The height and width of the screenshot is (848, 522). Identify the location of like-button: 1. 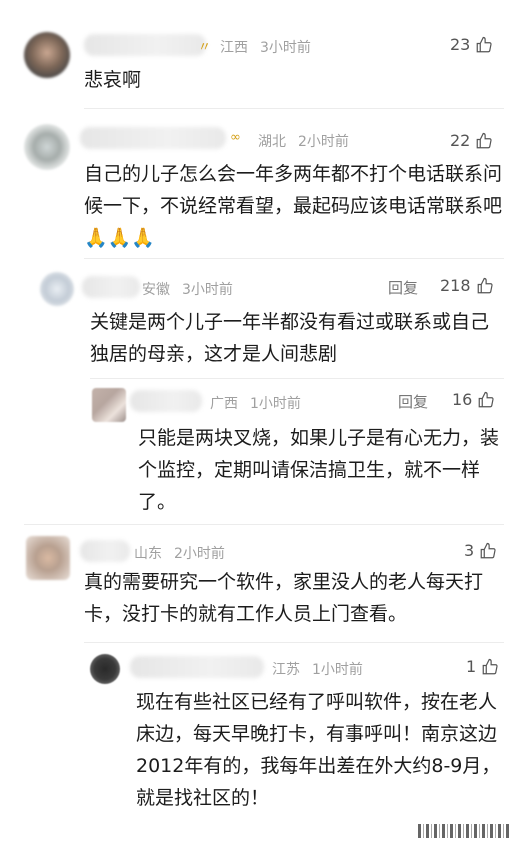
(482, 666).